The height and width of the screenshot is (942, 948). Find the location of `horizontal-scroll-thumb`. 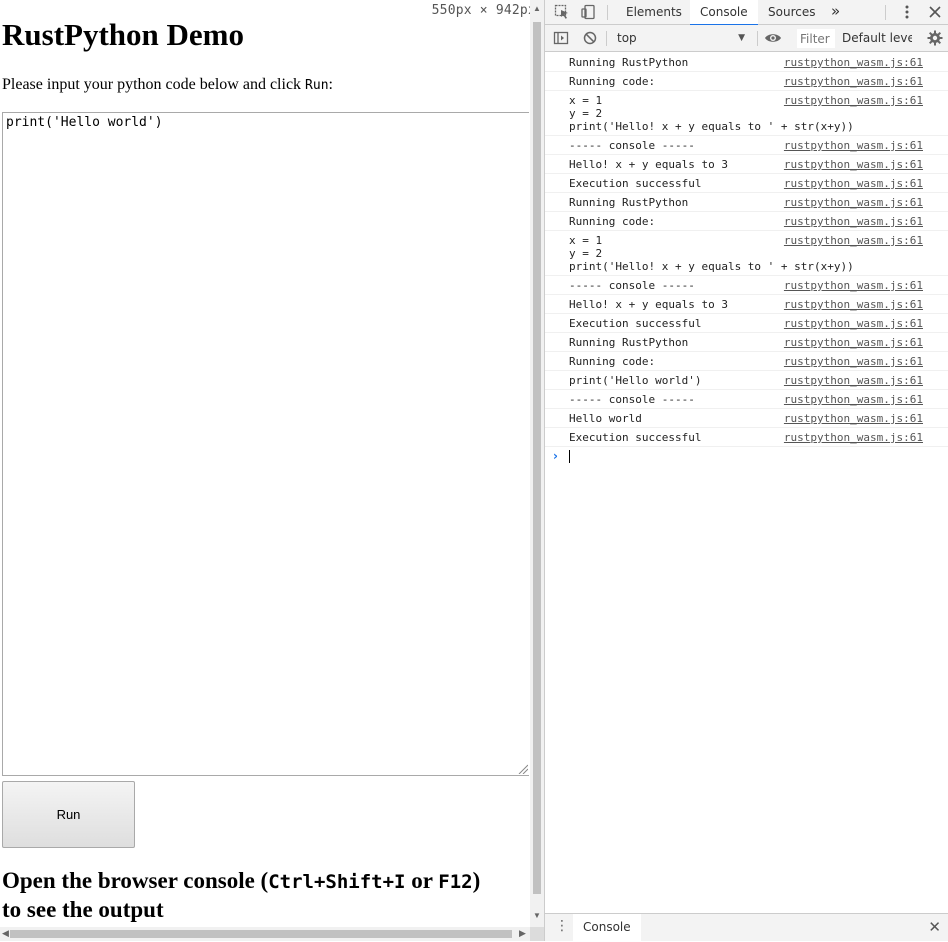

horizontal-scroll-thumb is located at coordinates (261, 934).